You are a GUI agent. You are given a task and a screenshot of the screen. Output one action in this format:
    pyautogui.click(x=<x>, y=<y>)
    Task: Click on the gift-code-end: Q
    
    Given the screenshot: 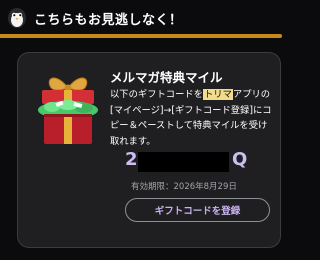 What is the action you would take?
    pyautogui.click(x=240, y=159)
    